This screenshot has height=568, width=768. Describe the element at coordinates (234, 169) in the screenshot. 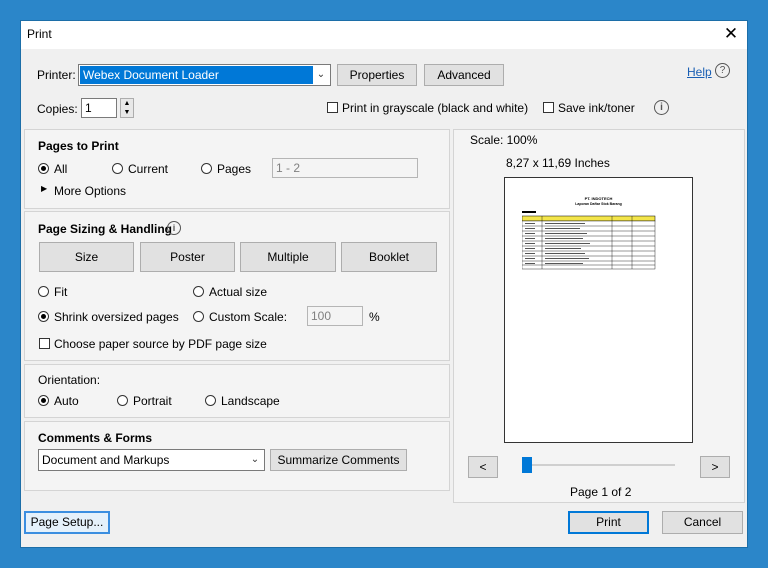

I see `pages-range-label: Pages` at that location.